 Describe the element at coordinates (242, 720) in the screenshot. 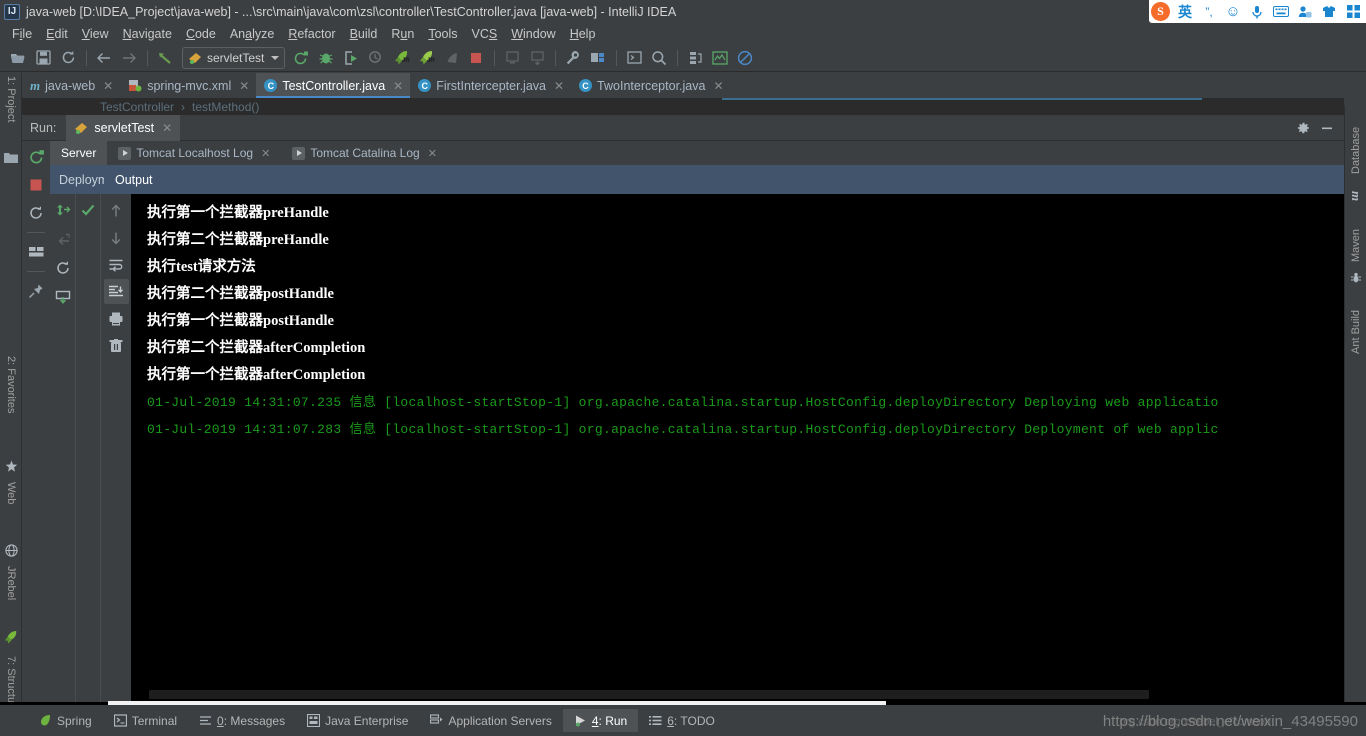

I see `status-item-messages: 0: Messages` at that location.